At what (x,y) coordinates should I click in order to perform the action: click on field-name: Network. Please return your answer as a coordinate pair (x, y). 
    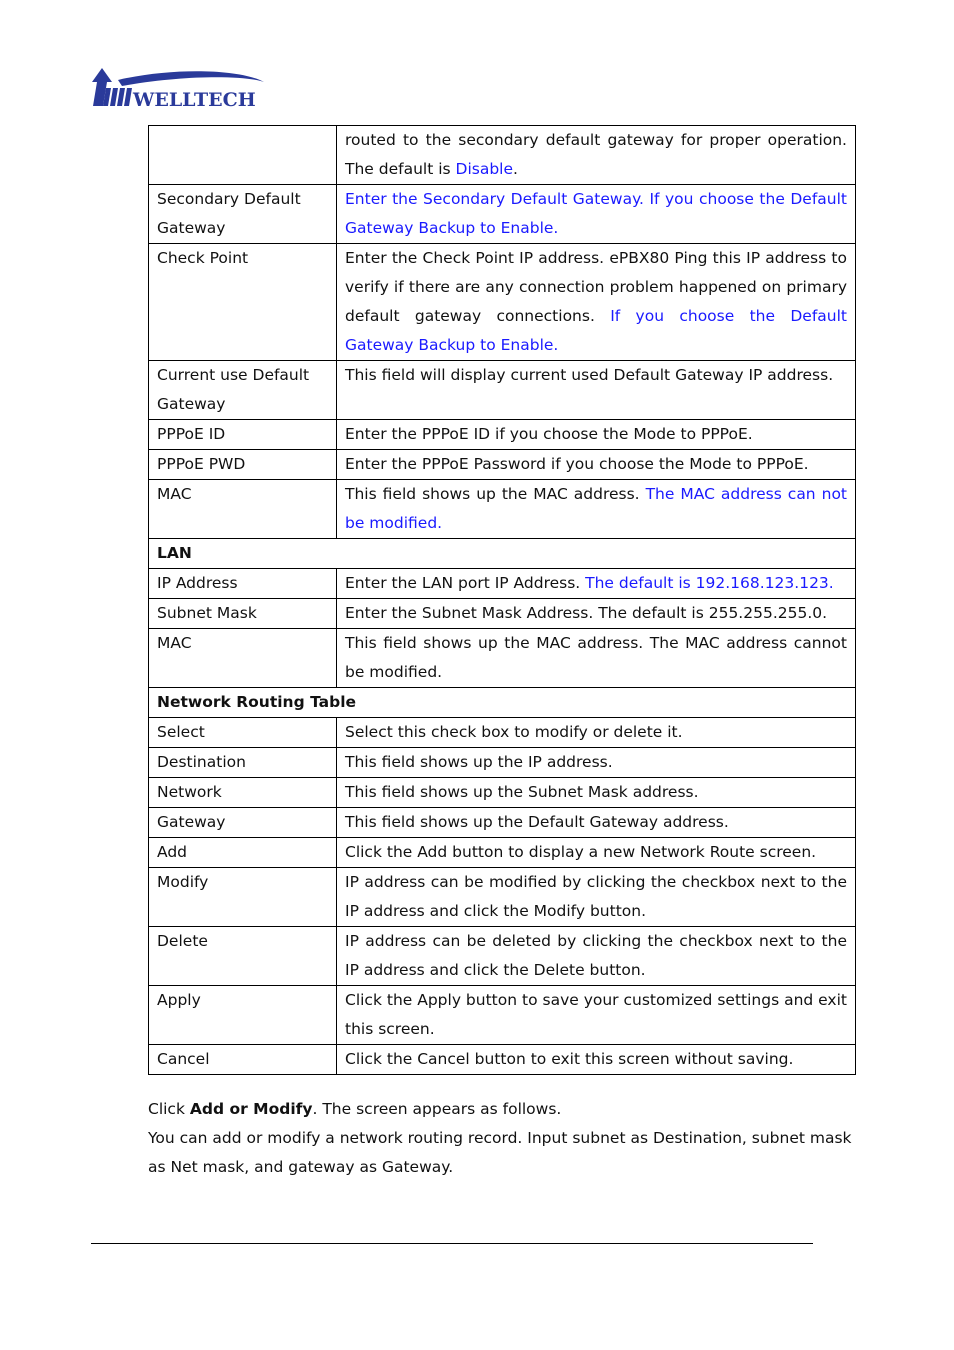
    Looking at the image, I should click on (242, 792).